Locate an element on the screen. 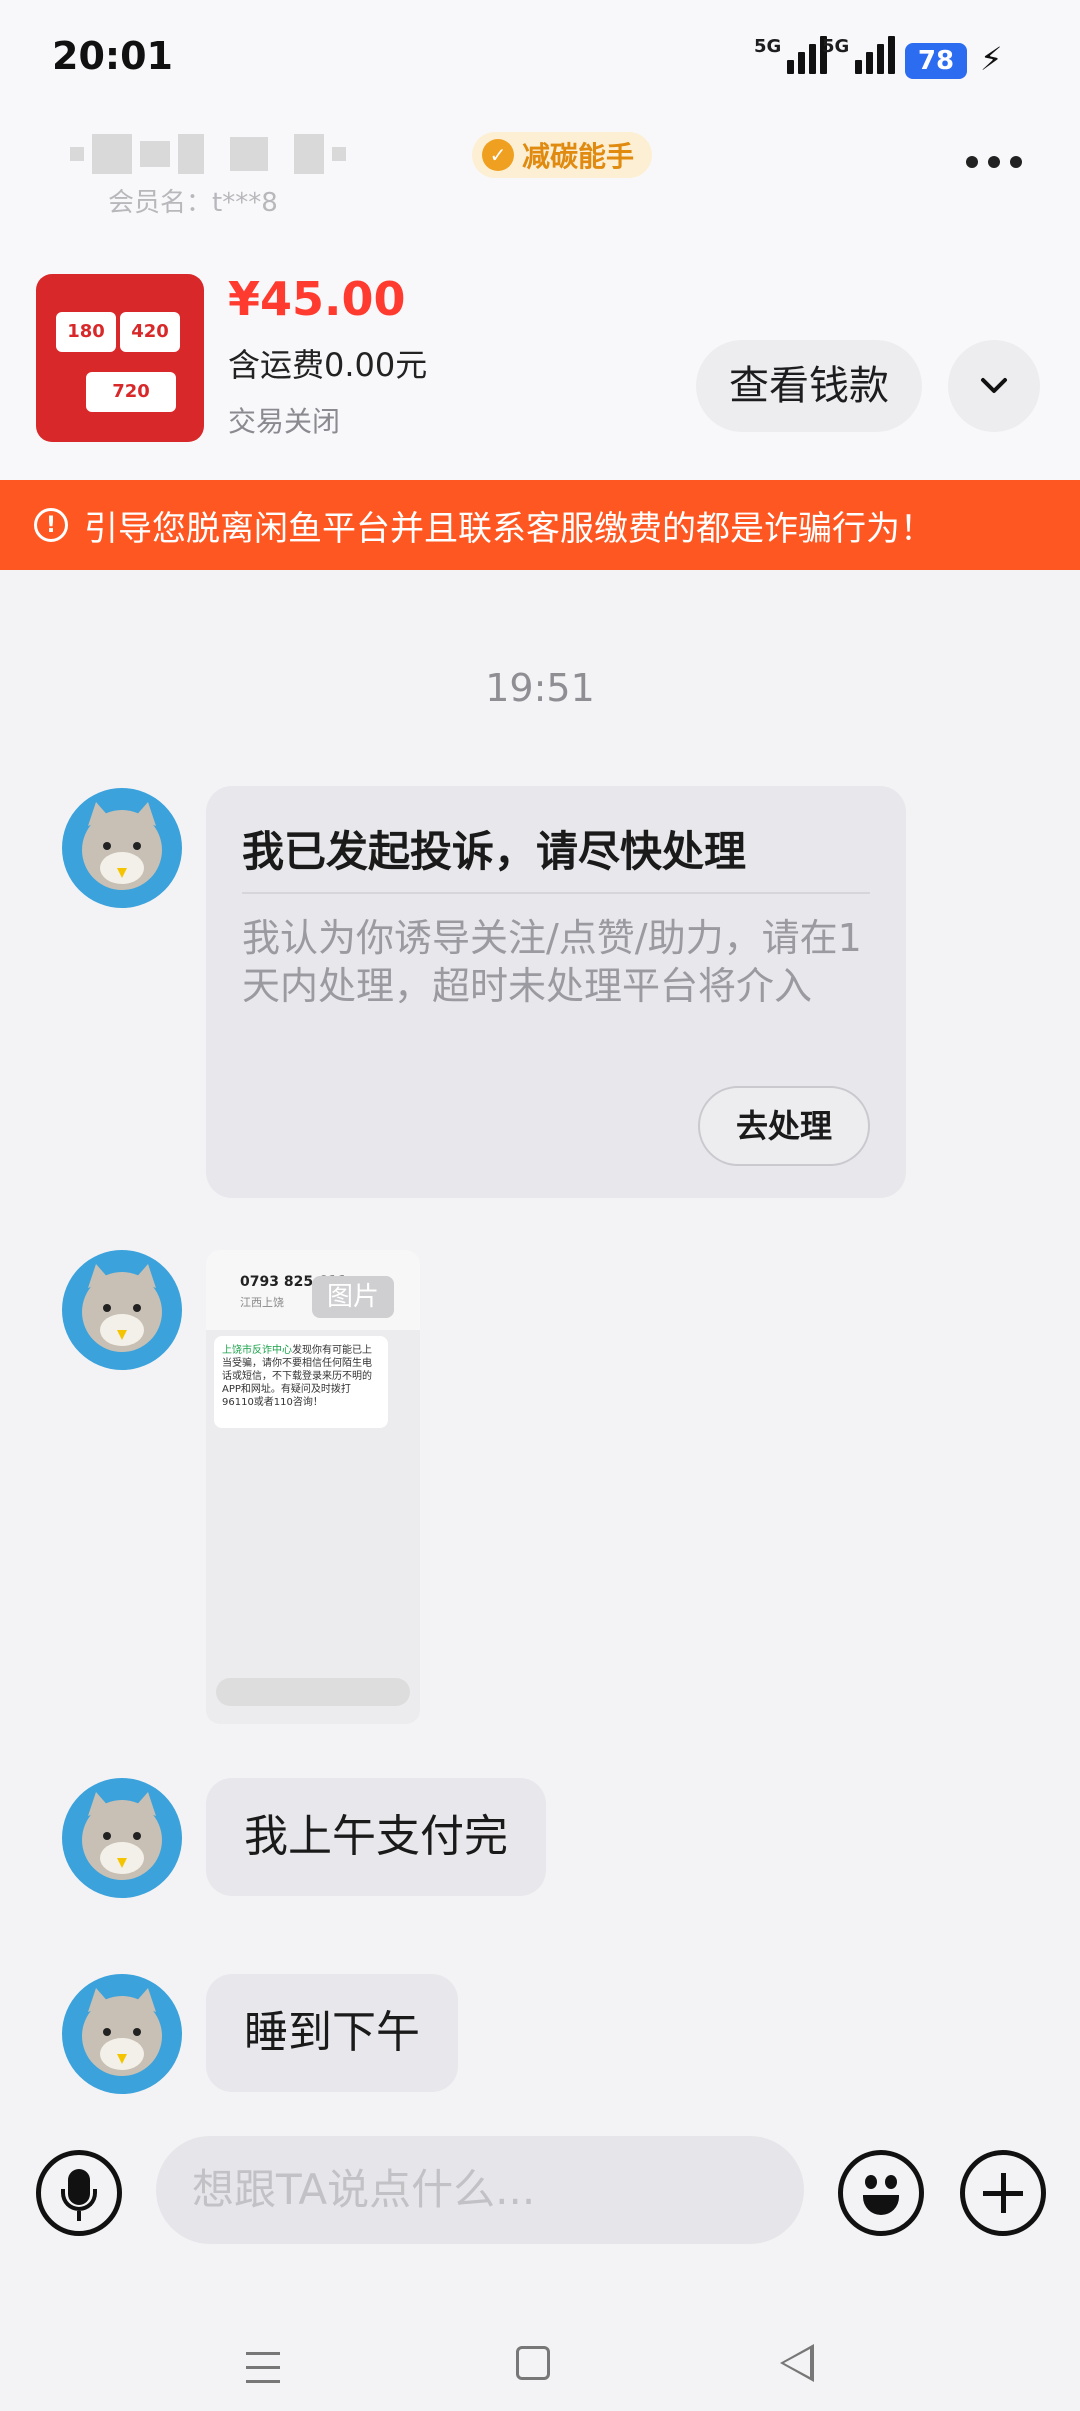 The width and height of the screenshot is (1080, 2411). battery-icon: 78 is located at coordinates (936, 61).